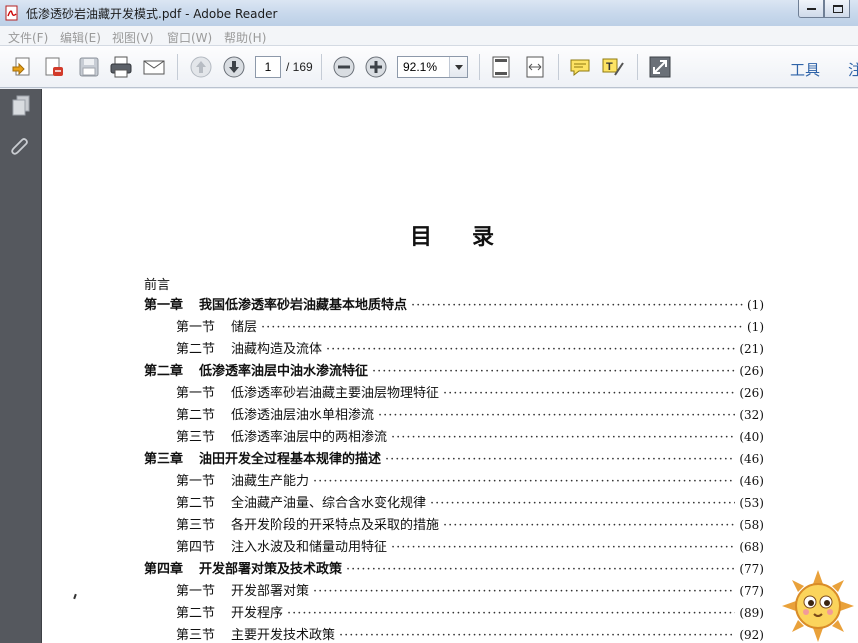 The width and height of the screenshot is (858, 643). Describe the element at coordinates (164, 569) in the screenshot. I see `toc-entry-label: 第四章` at that location.